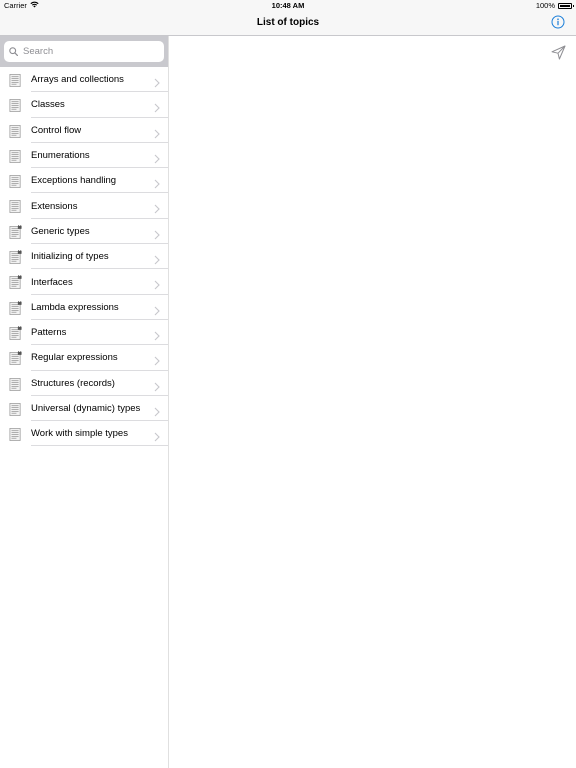 The image size is (576, 768). I want to click on topic-label: Universal (dynamic) types, so click(86, 408).